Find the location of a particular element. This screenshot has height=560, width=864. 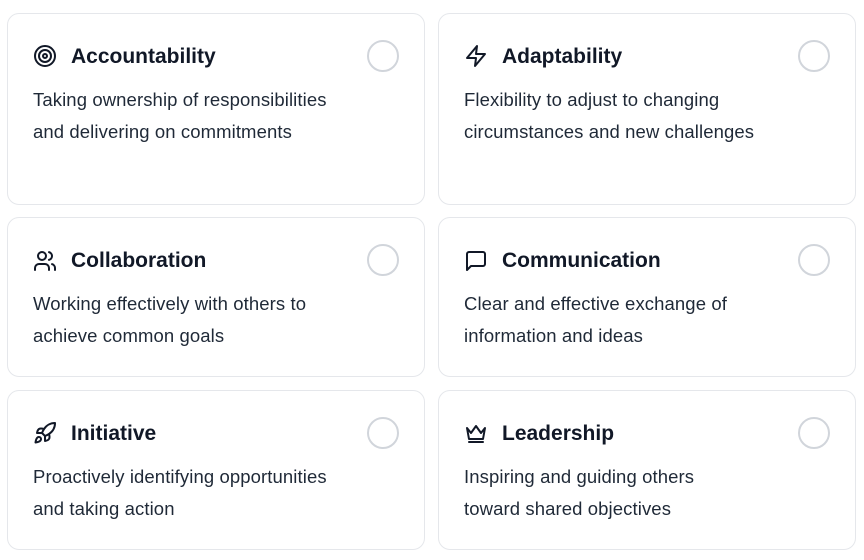

card-title: Communication is located at coordinates (581, 260).